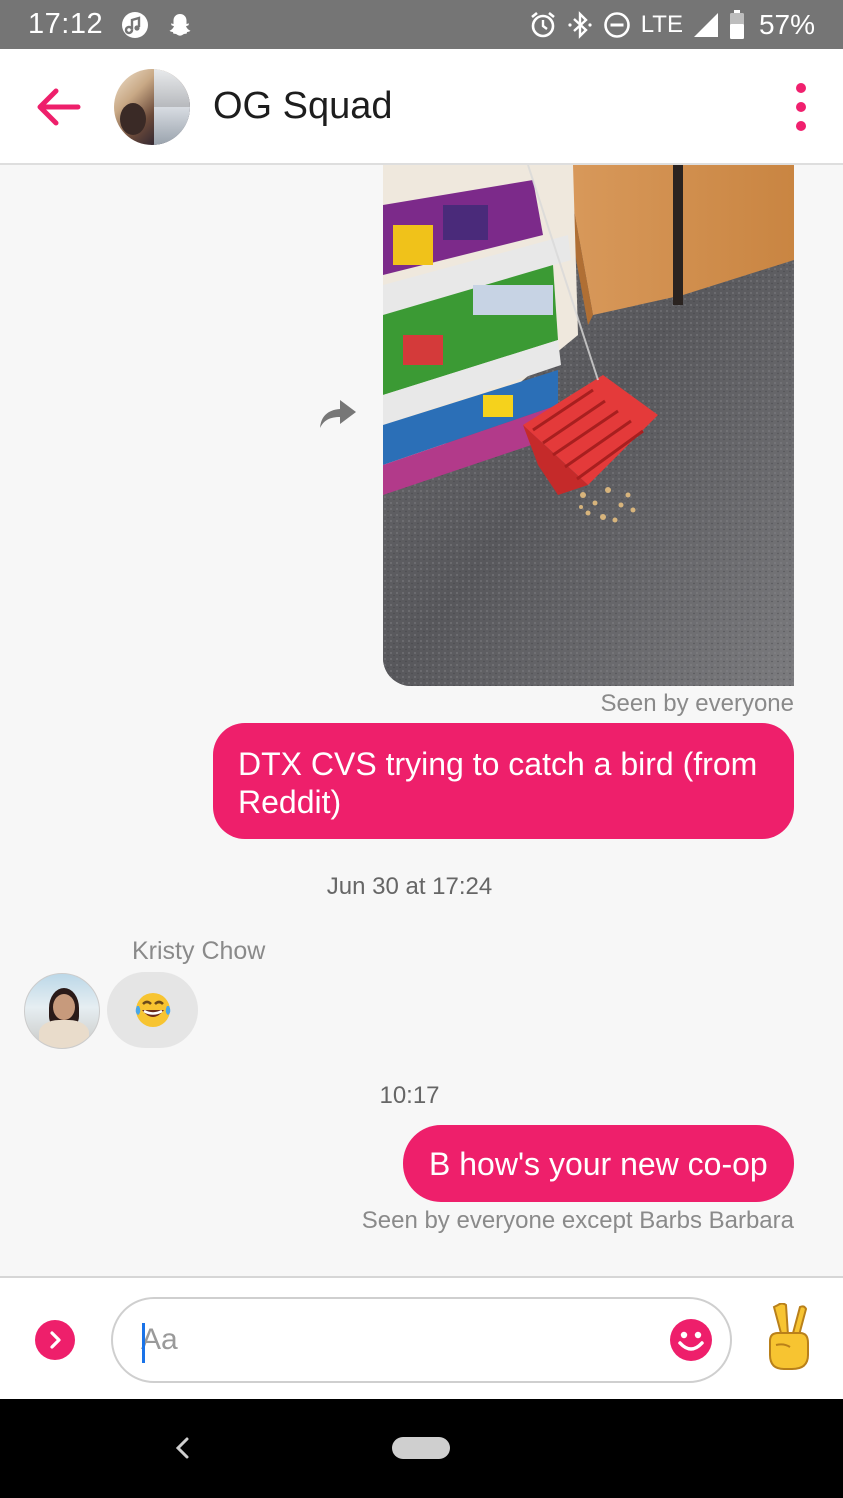  Describe the element at coordinates (409, 886) in the screenshot. I see `message-timestamp: Jun 30 at 17:24` at that location.